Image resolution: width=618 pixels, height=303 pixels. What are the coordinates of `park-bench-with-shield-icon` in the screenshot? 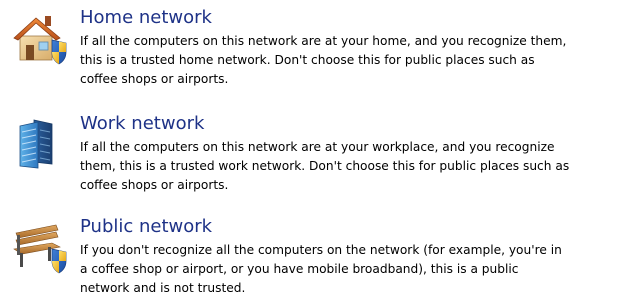 It's located at (41, 247).